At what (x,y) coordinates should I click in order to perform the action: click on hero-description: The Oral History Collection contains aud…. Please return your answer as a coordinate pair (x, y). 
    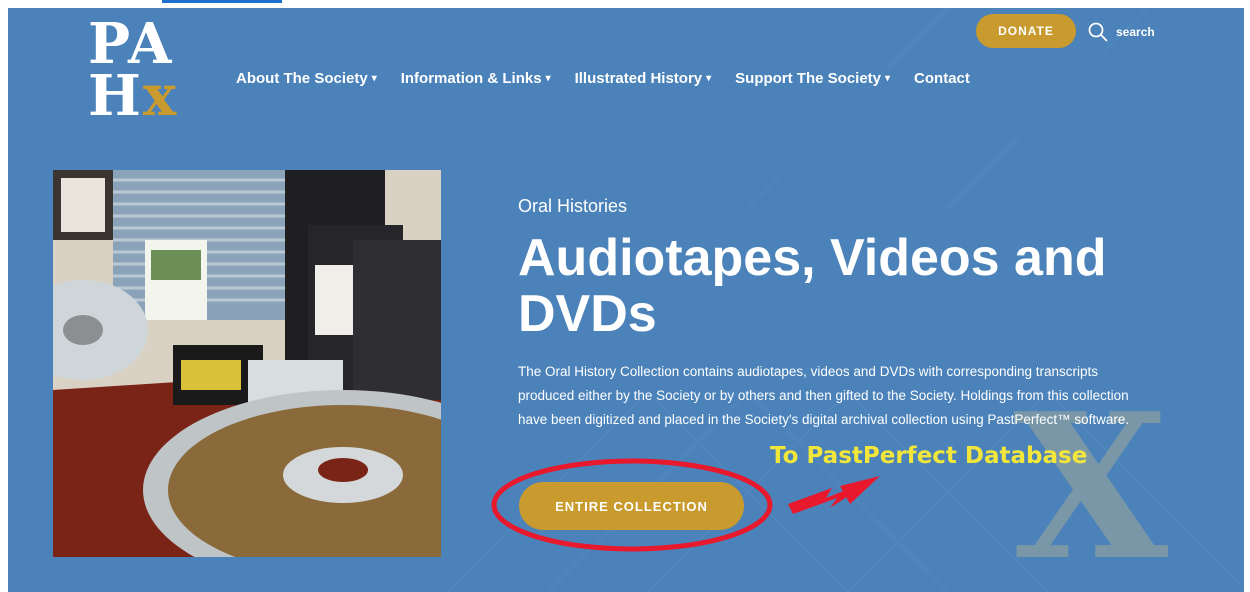
    Looking at the image, I should click on (824, 395).